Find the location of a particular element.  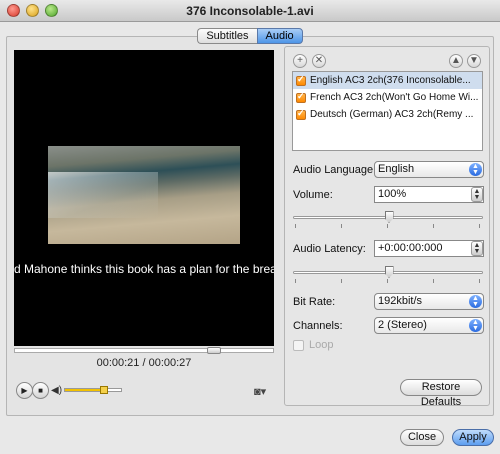

play-button: ▶ is located at coordinates (24, 390).